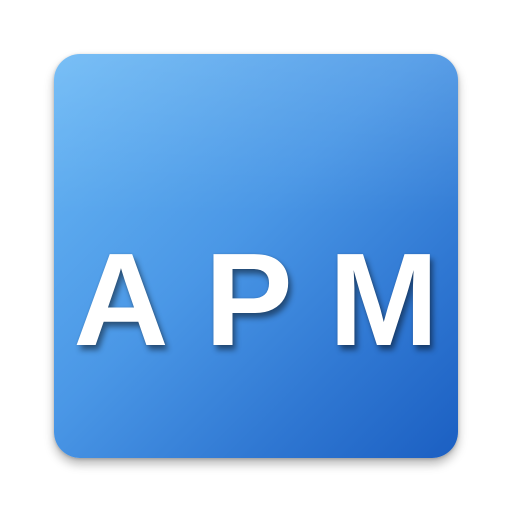  What do you see at coordinates (383, 299) in the screenshot?
I see `letter-m: M` at bounding box center [383, 299].